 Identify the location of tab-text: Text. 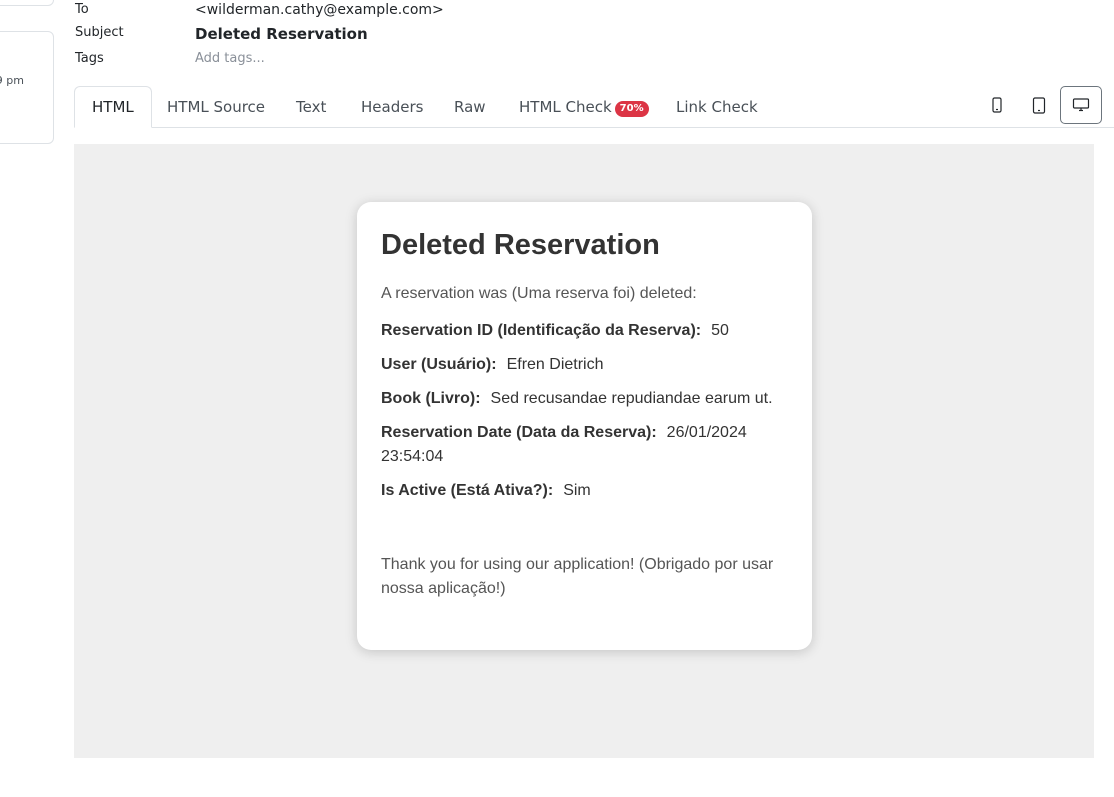
(311, 107).